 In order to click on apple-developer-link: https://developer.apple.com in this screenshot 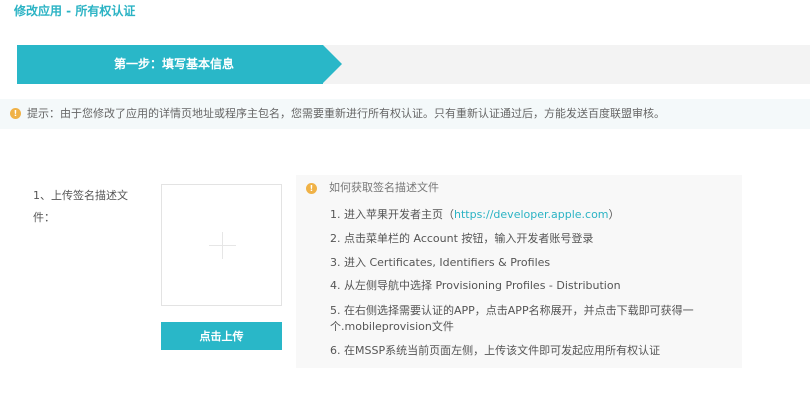, I will do `click(531, 214)`.